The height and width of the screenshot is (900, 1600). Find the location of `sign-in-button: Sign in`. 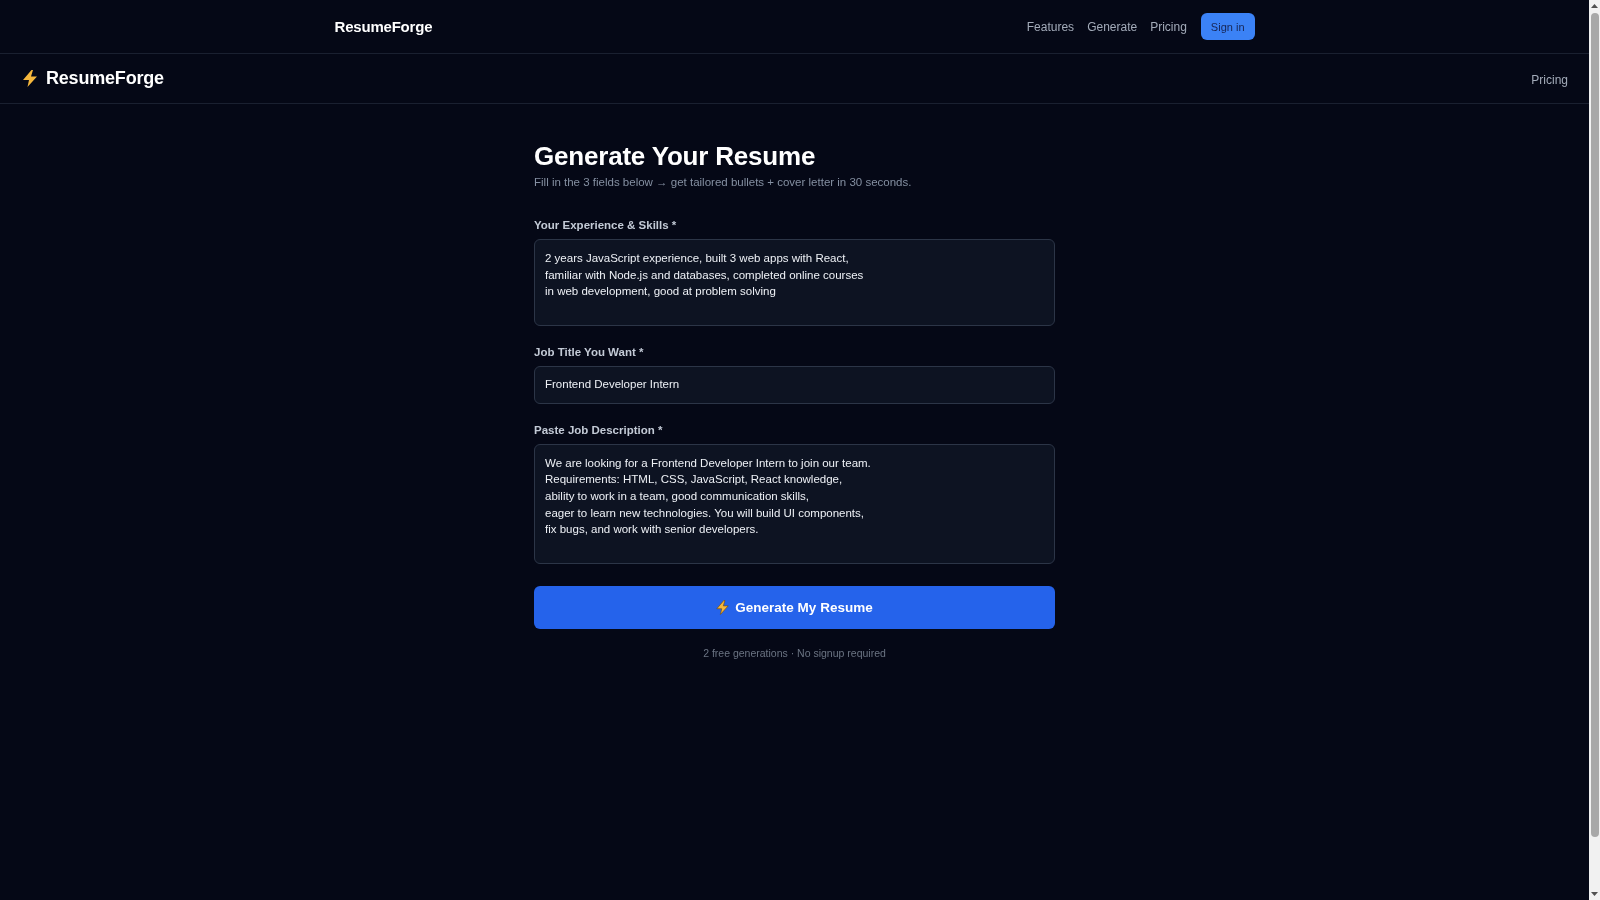

sign-in-button: Sign in is located at coordinates (1227, 26).